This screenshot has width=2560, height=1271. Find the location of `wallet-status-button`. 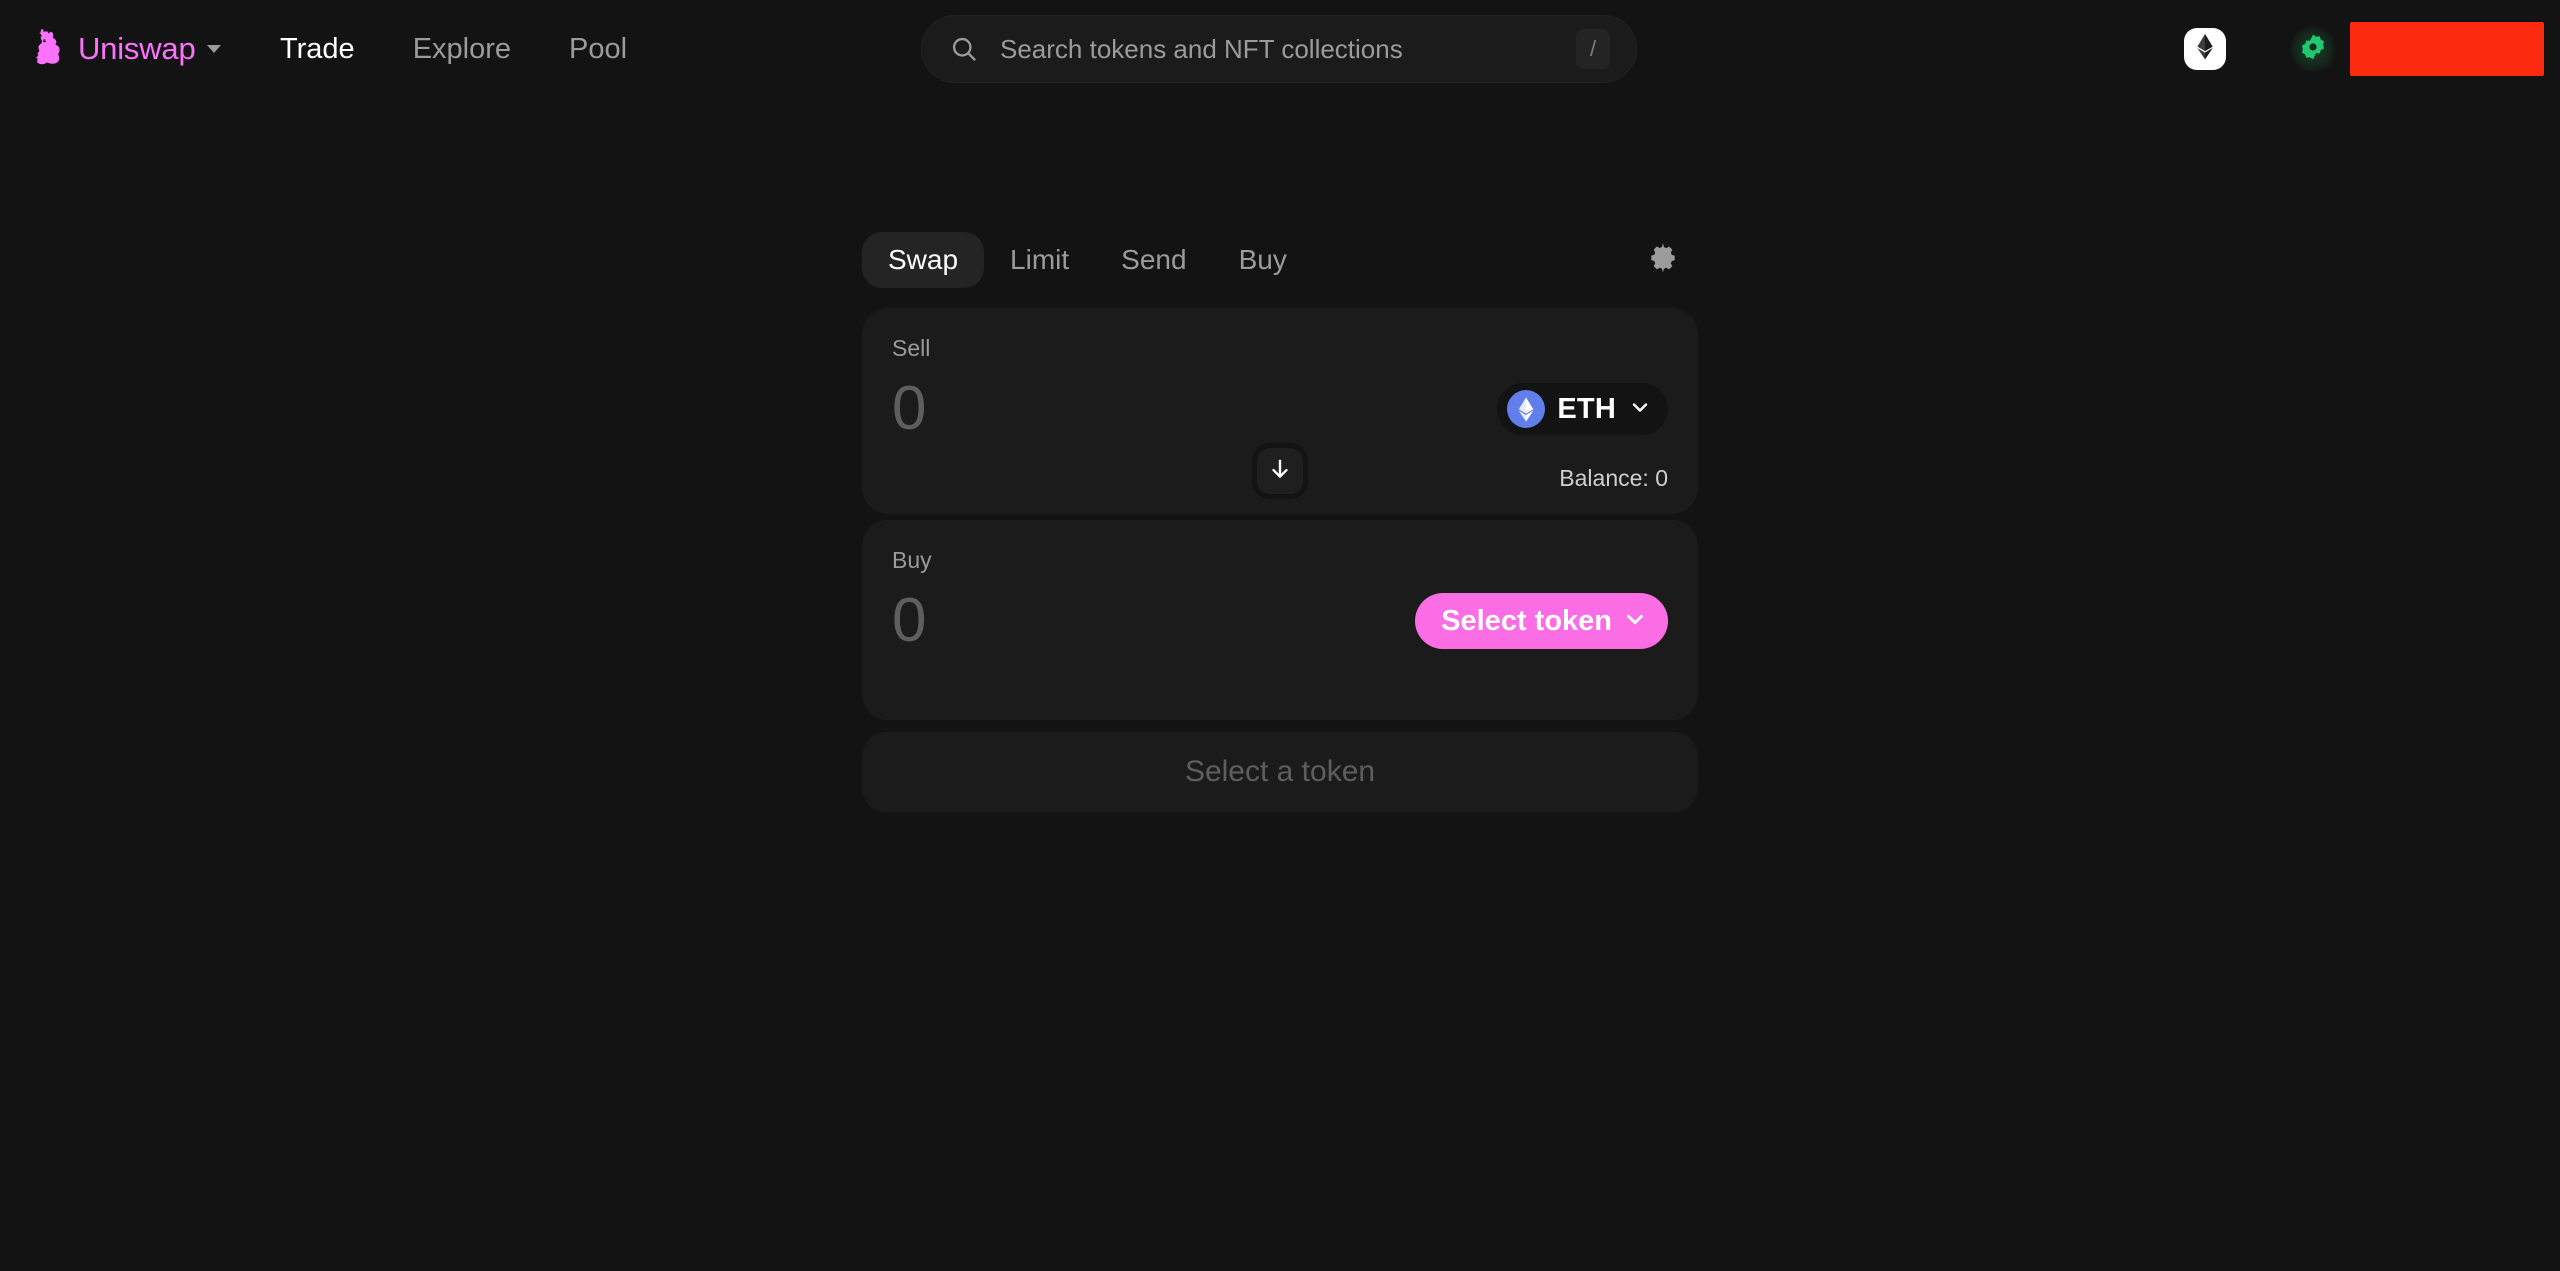

wallet-status-button is located at coordinates (2313, 49).